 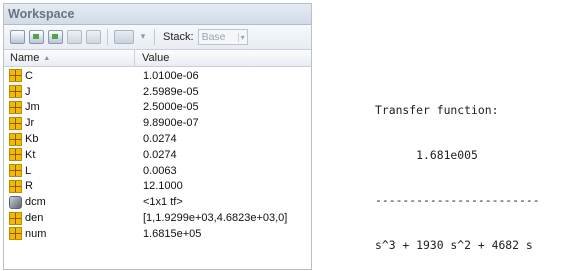 What do you see at coordinates (34, 218) in the screenshot?
I see `variable-name: den` at bounding box center [34, 218].